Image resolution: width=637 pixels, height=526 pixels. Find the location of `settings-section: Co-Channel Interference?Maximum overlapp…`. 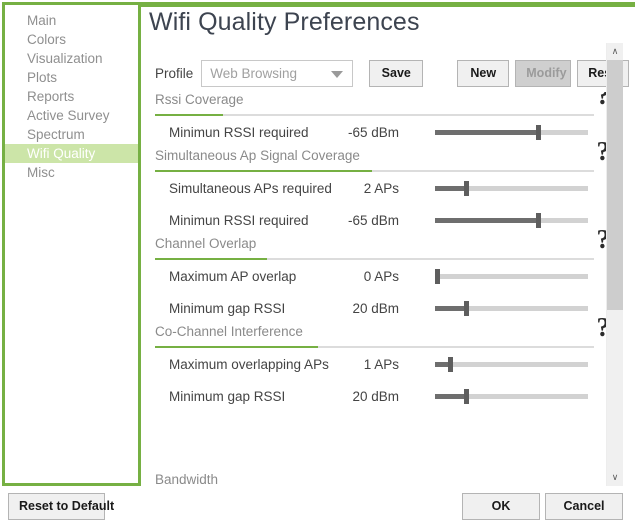

settings-section: Co-Channel Interference?Maximum overlapp… is located at coordinates (374, 363).